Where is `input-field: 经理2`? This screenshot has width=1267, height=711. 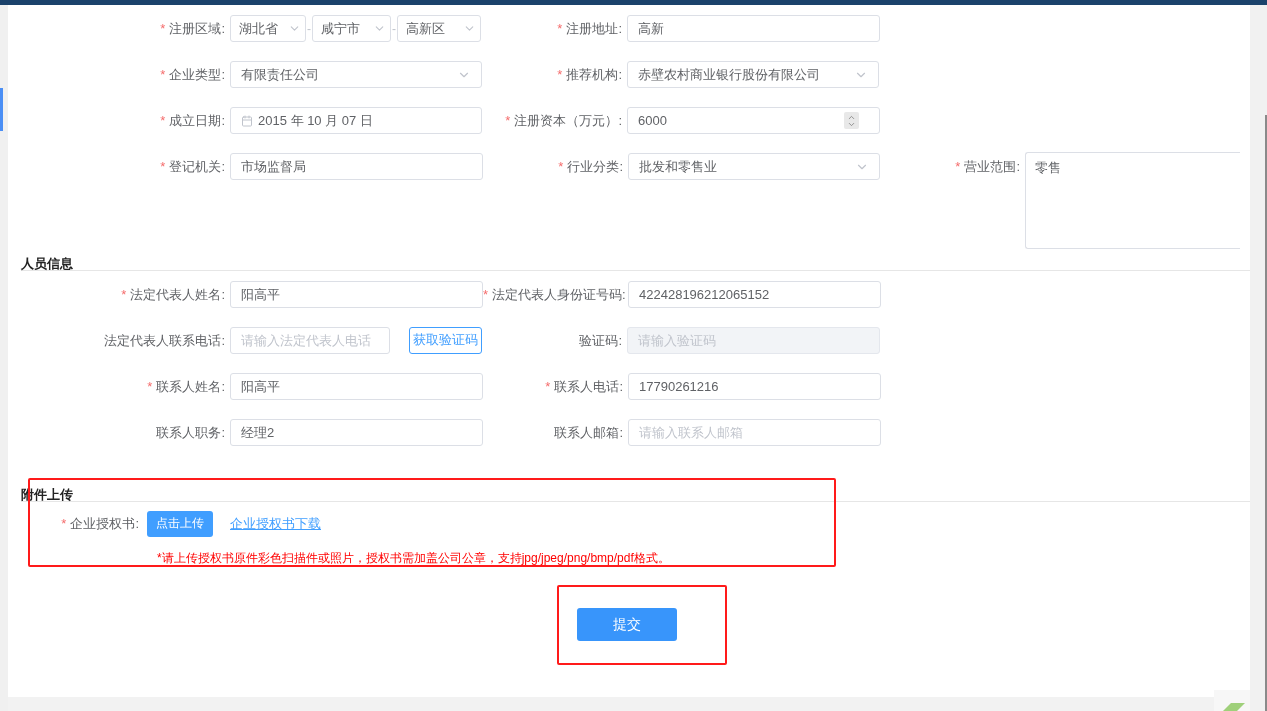 input-field: 经理2 is located at coordinates (356, 432).